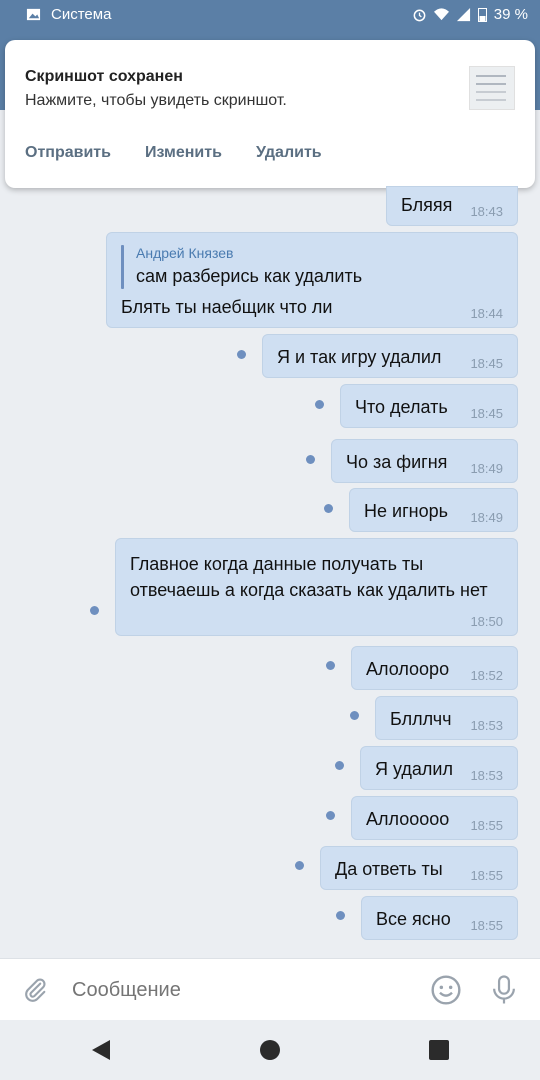  I want to click on message-text: Что делать, so click(401, 407).